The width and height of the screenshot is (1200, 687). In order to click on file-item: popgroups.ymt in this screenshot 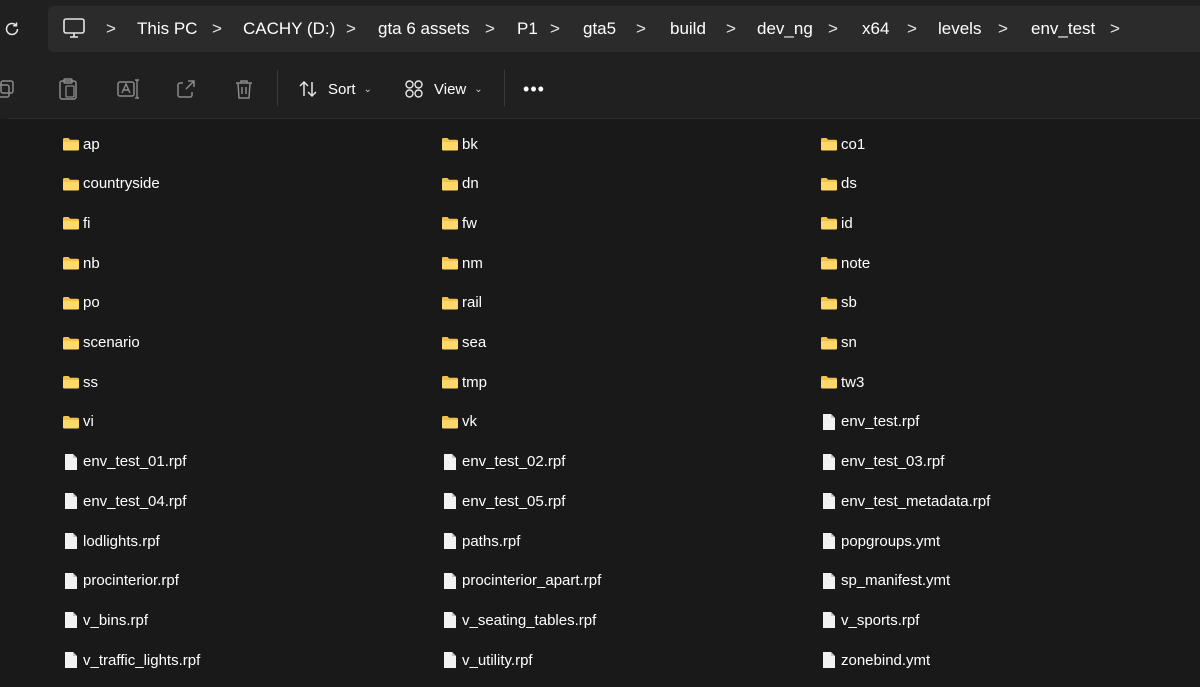, I will do `click(880, 541)`.